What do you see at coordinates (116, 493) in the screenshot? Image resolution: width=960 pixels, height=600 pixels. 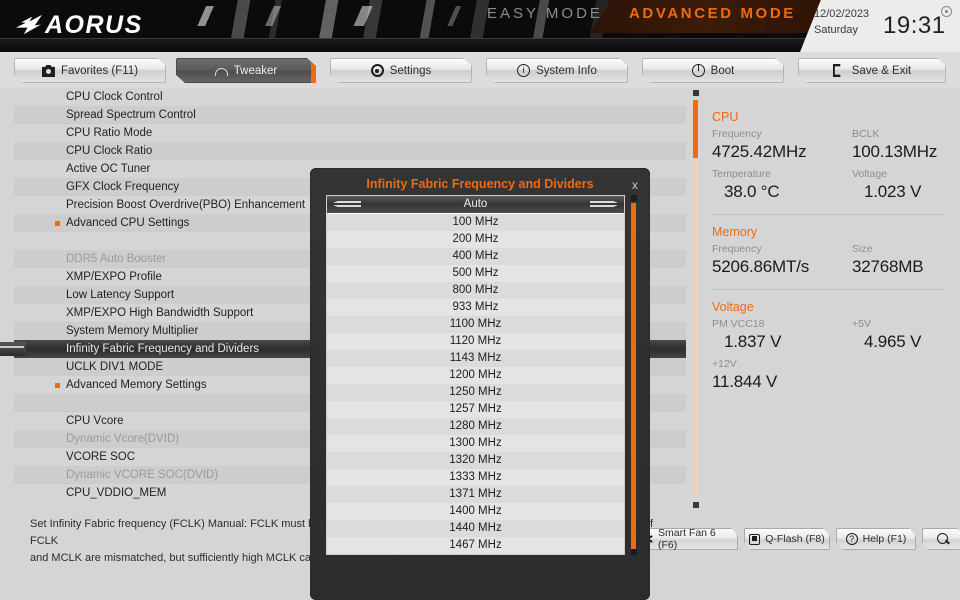 I see `menu-item-label: CPU_VDDIO_MEM` at bounding box center [116, 493].